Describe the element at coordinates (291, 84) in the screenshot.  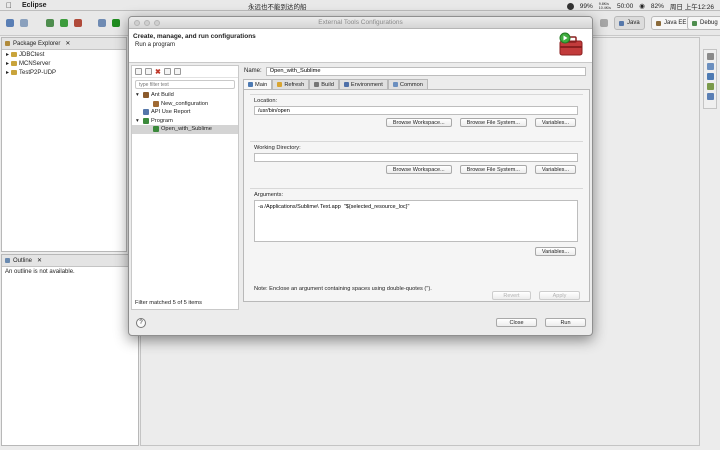
I see `tab-refresh: Refresh` at that location.